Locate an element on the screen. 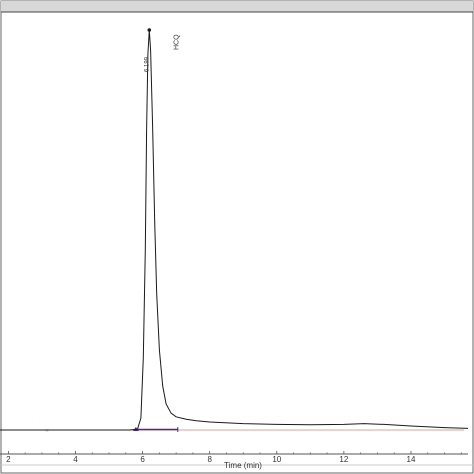  x-tick-label: 12 is located at coordinates (343, 459).